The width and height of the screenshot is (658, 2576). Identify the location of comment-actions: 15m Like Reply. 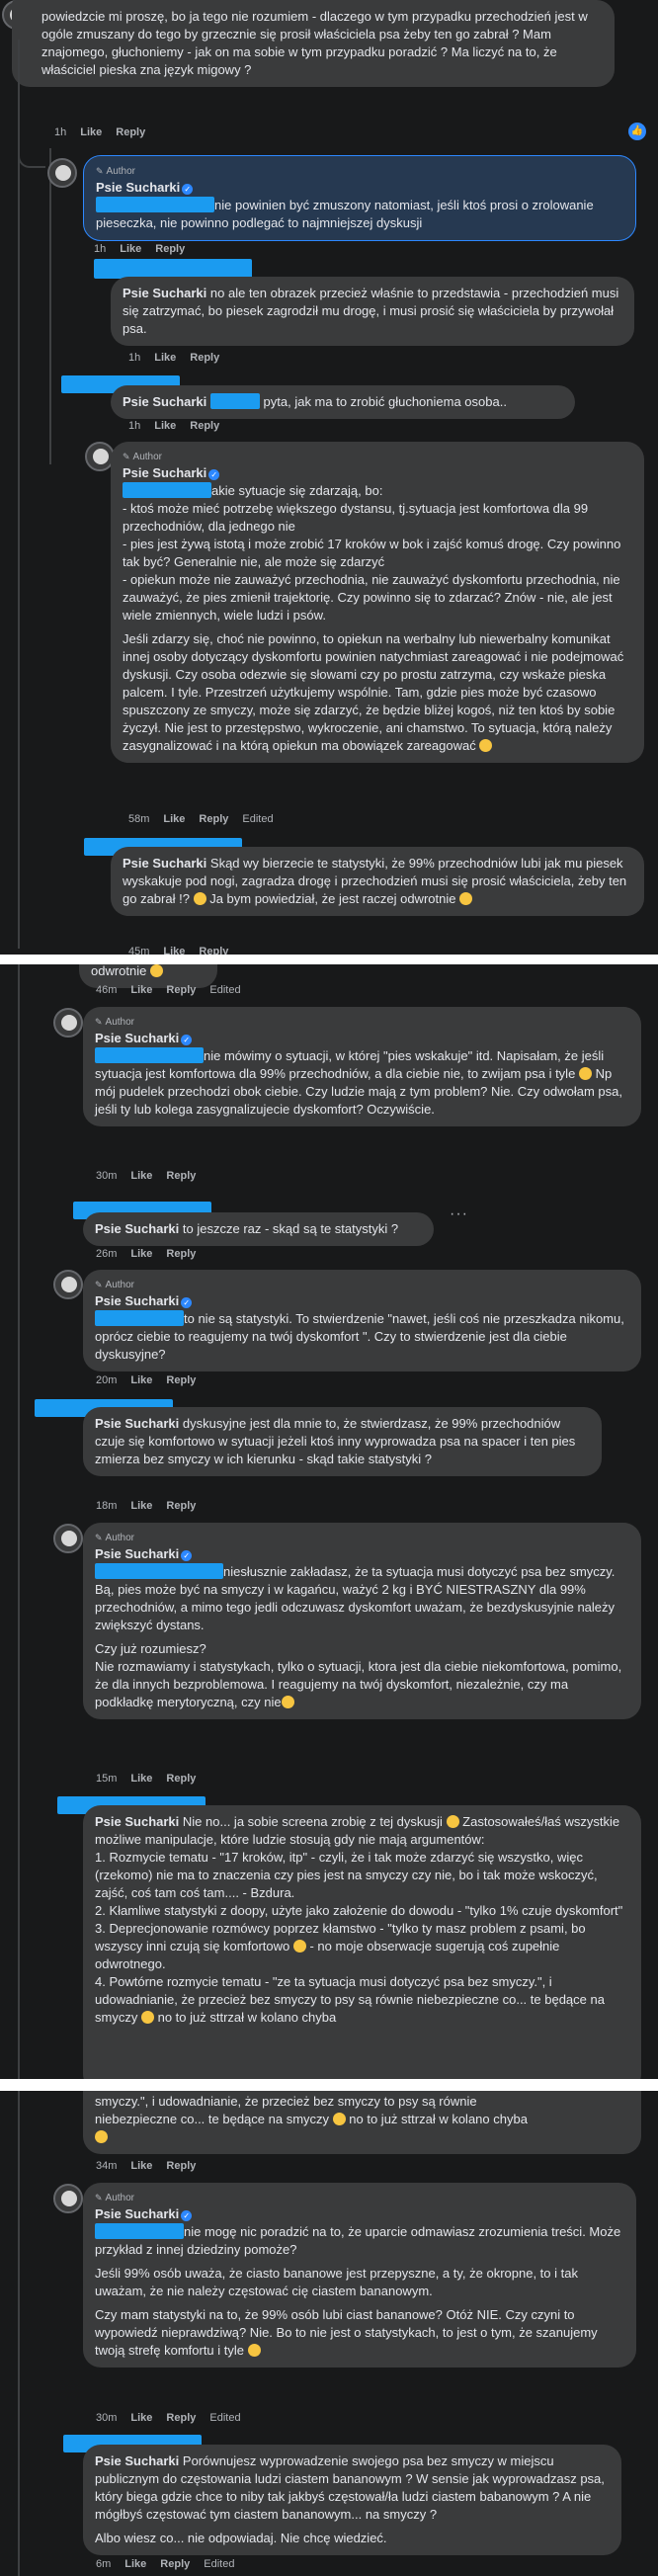
(152, 1779).